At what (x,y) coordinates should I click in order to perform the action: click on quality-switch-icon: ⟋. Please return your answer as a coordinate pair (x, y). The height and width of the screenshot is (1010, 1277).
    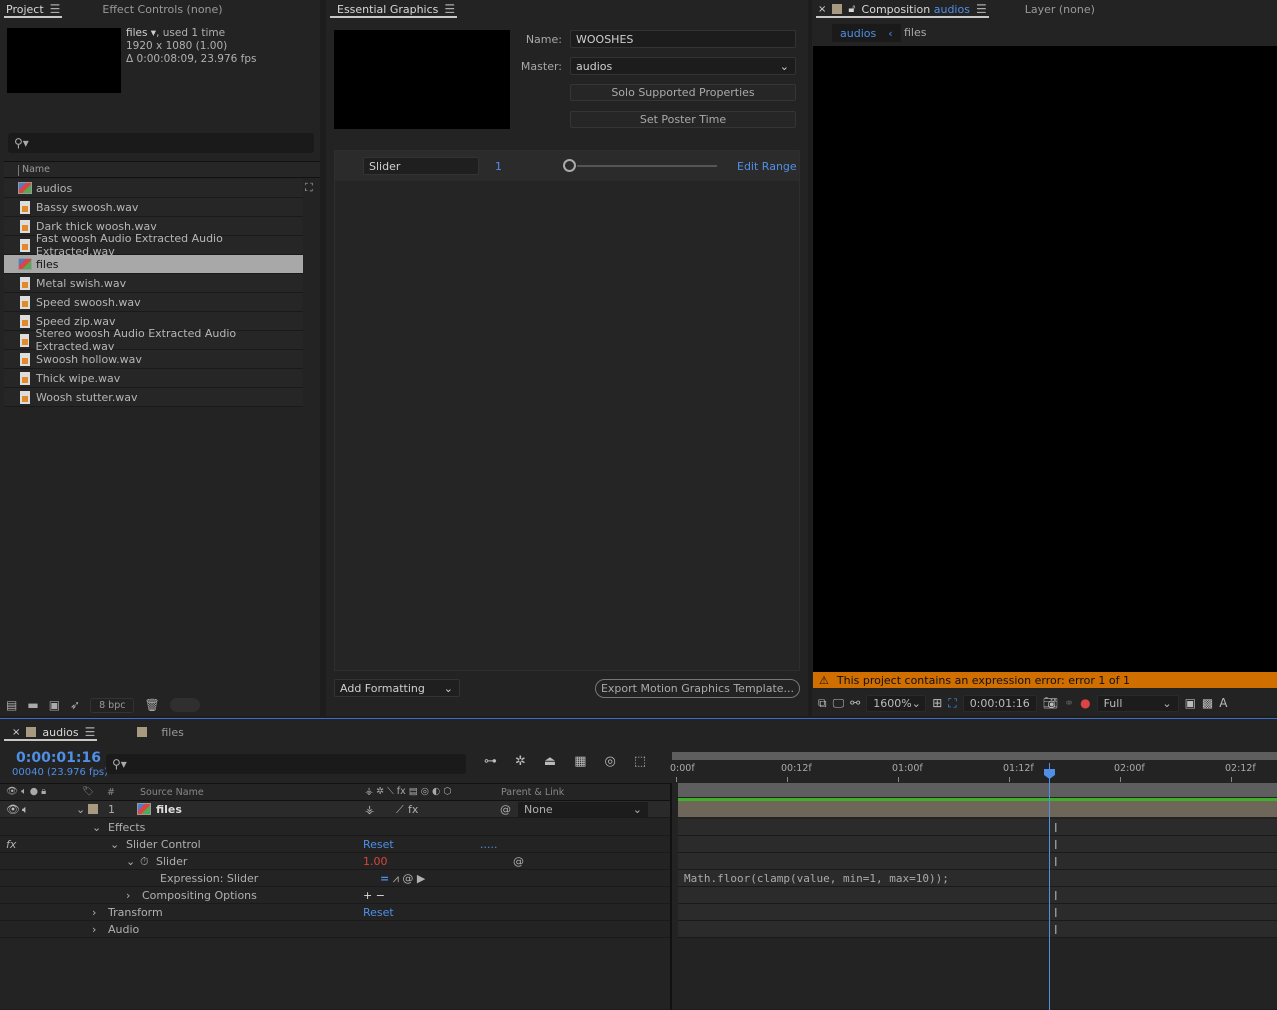
    Looking at the image, I should click on (400, 810).